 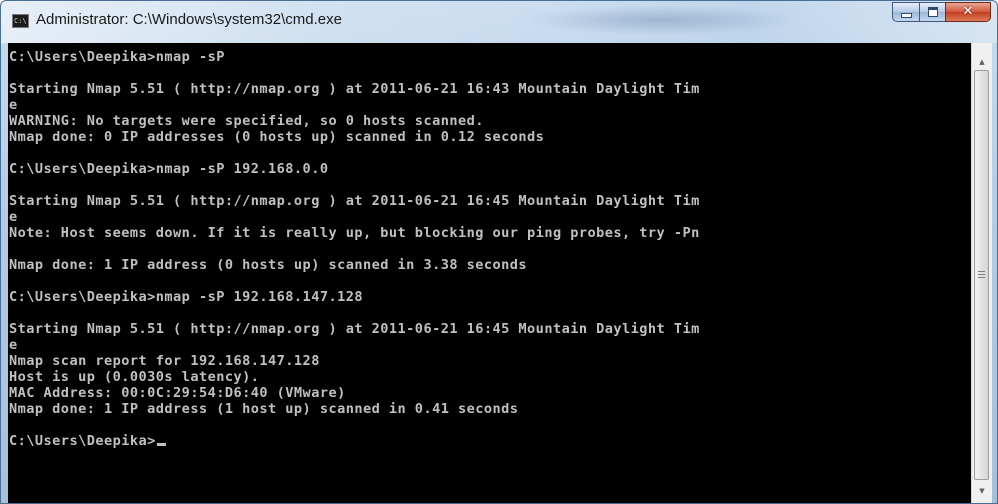 What do you see at coordinates (982, 490) in the screenshot?
I see `scroll-down-arrow-icon: ▼` at bounding box center [982, 490].